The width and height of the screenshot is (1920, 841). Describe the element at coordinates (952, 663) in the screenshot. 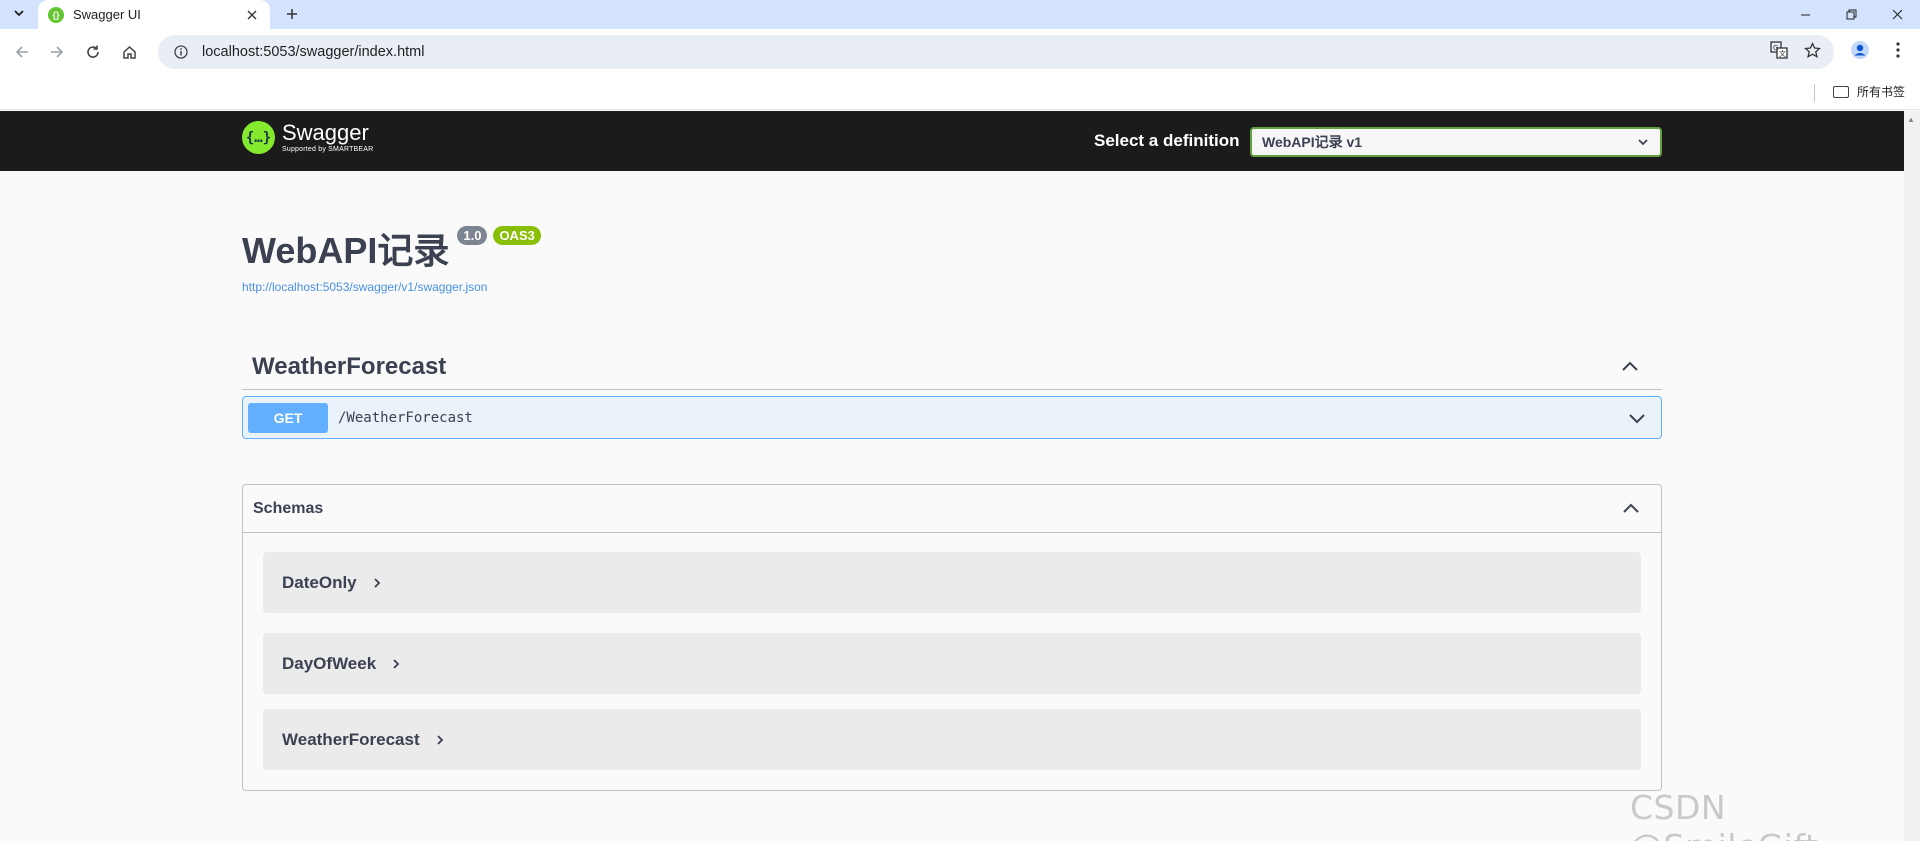

I see `schema-item-dayofweek: DayOfWeek` at that location.